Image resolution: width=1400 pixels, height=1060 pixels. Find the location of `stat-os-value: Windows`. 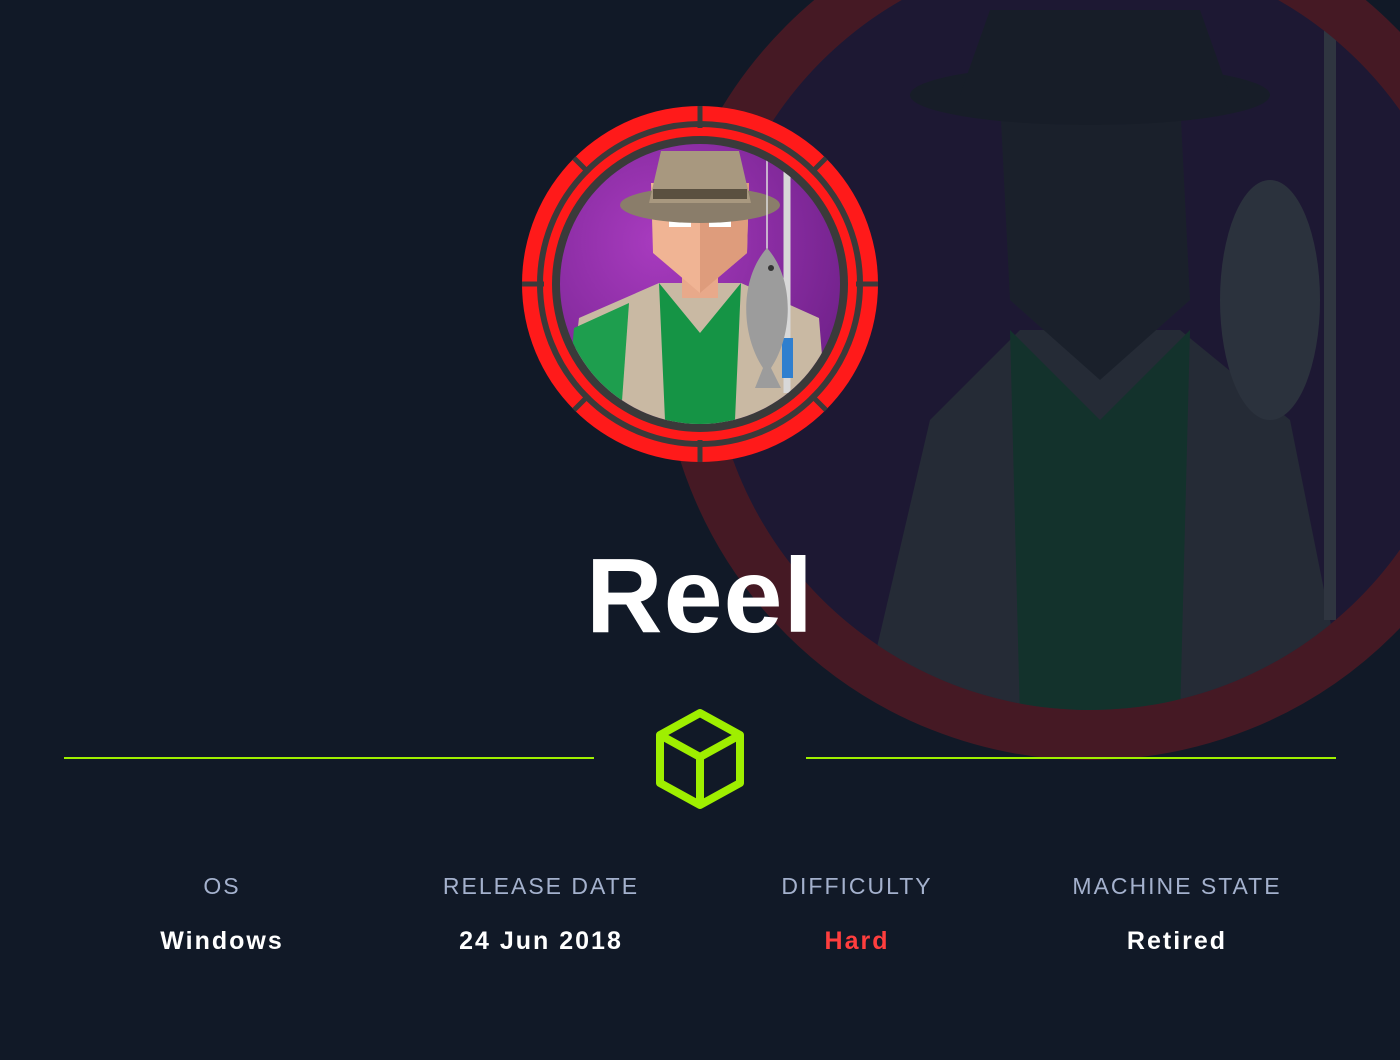

stat-os-value: Windows is located at coordinates (222, 941).